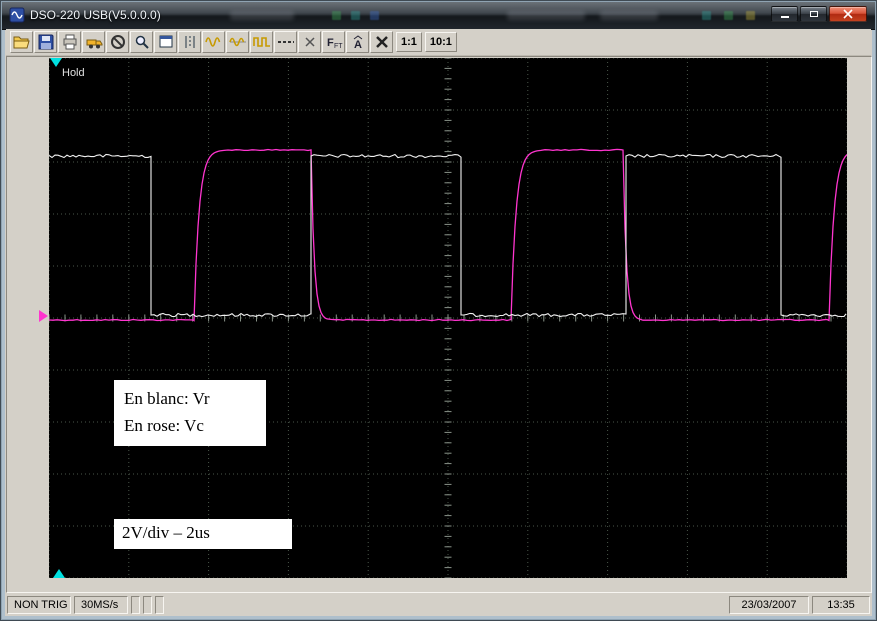  I want to click on hold-status-label: Hold, so click(73, 73).